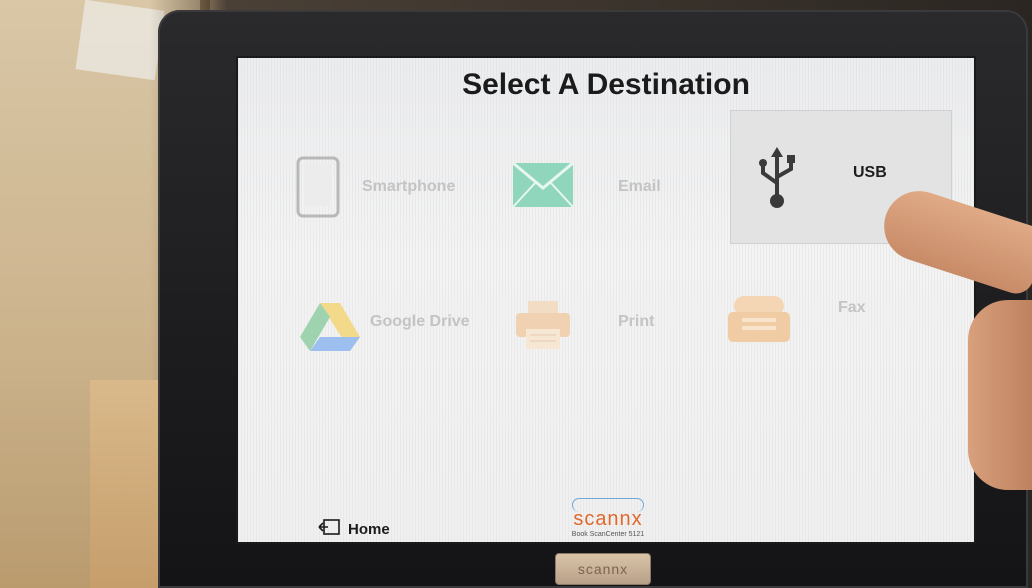  What do you see at coordinates (1000, 395) in the screenshot?
I see `user-hand` at bounding box center [1000, 395].